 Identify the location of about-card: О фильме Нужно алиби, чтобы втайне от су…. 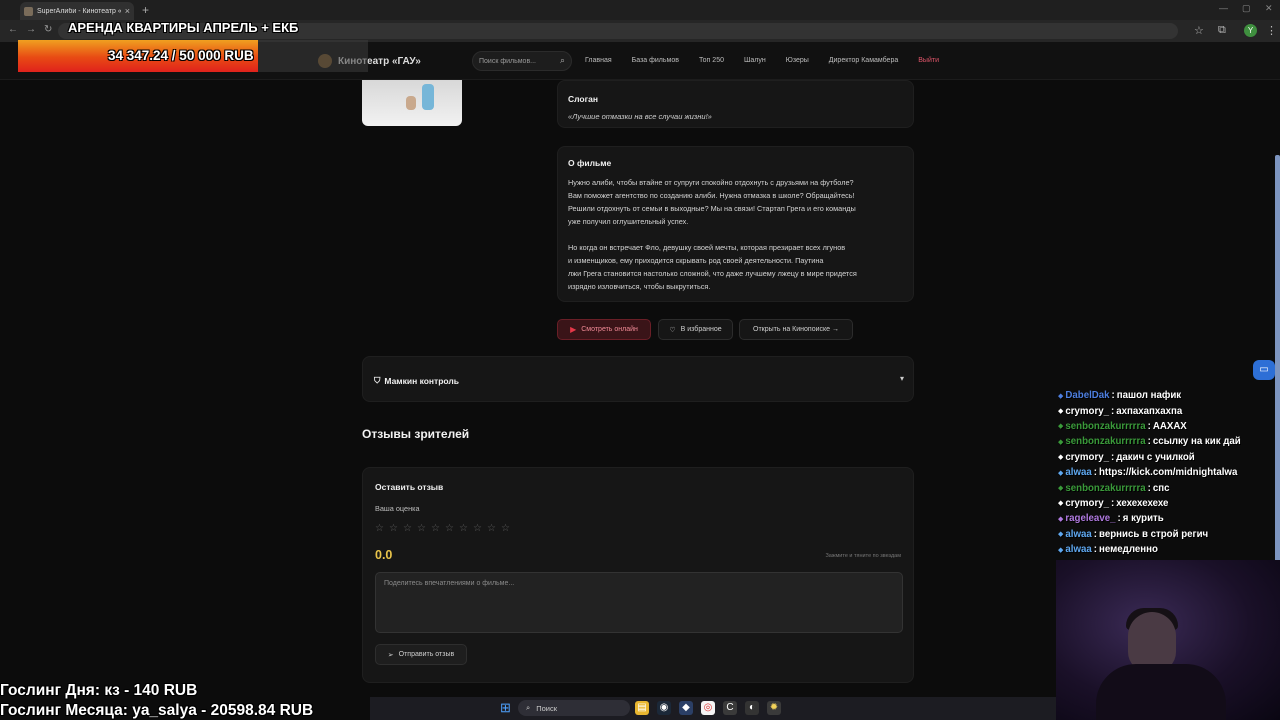
(735, 224).